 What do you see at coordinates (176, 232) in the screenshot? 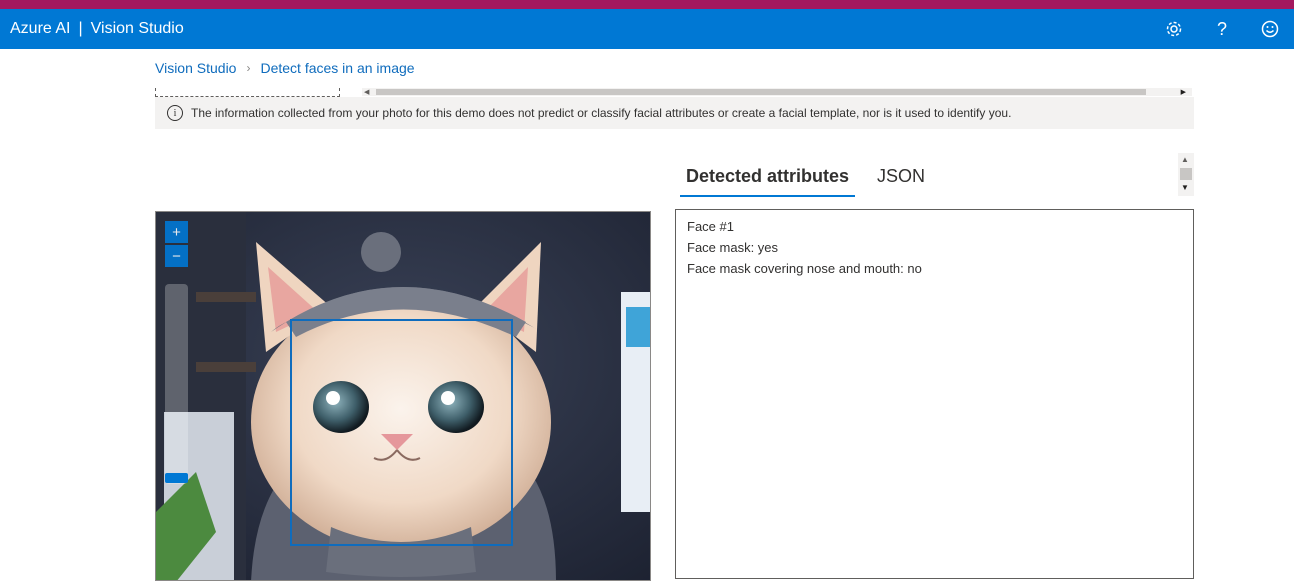
I see `zoom-in-button: +` at bounding box center [176, 232].